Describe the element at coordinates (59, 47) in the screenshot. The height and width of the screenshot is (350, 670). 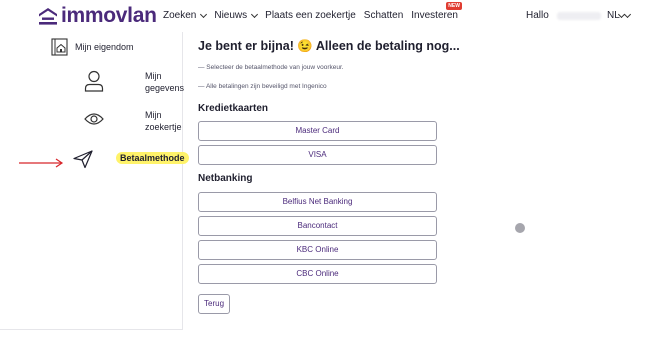
I see `property-icon` at that location.